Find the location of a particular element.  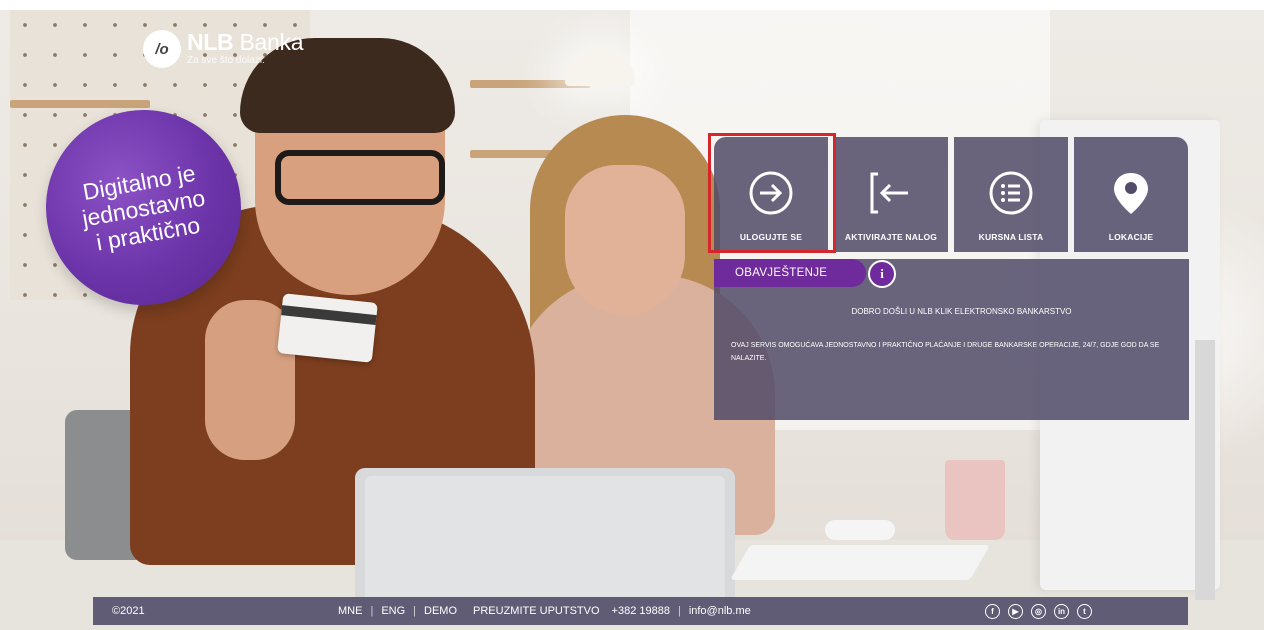

photo-keyboard is located at coordinates (860, 562).